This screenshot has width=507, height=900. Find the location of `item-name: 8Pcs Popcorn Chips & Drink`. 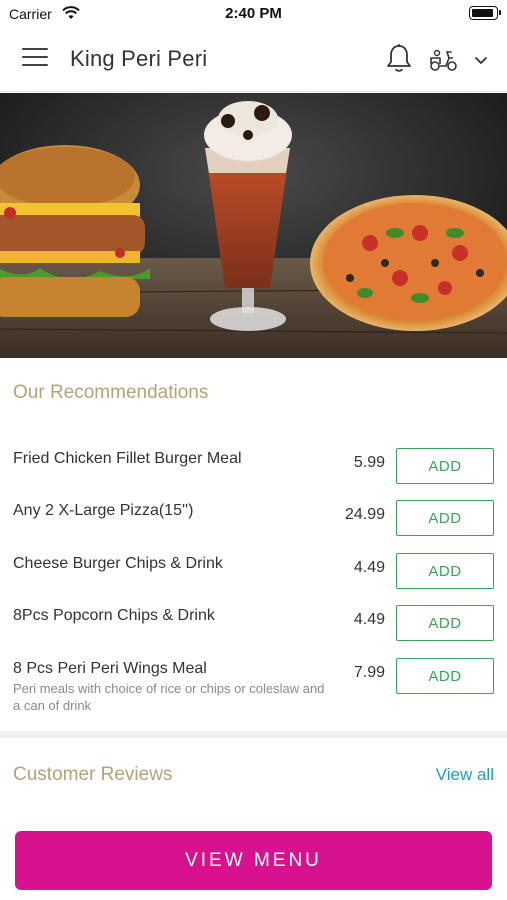

item-name: 8Pcs Popcorn Chips & Drink is located at coordinates (114, 615).